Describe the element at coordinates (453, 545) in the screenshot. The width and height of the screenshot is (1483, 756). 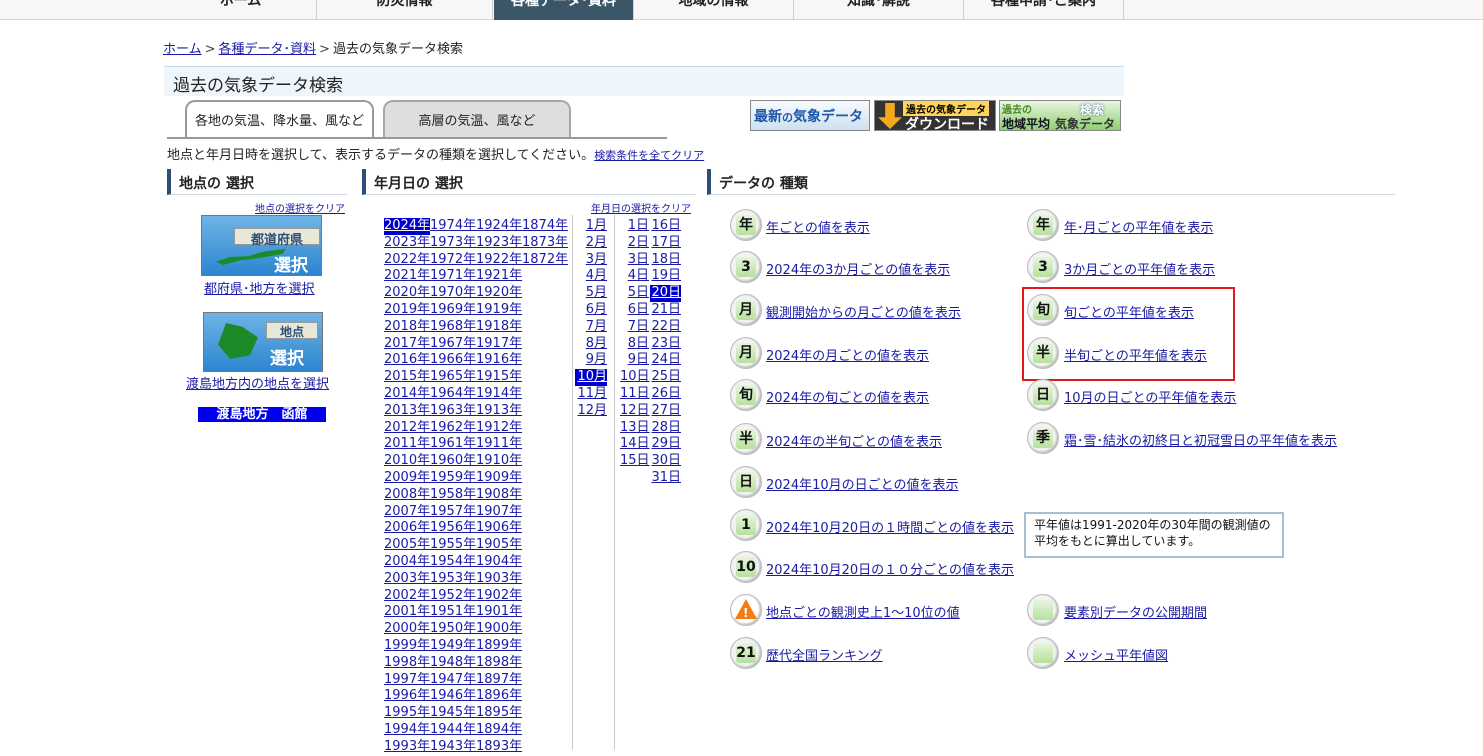
I see `year-link: 1955年` at that location.